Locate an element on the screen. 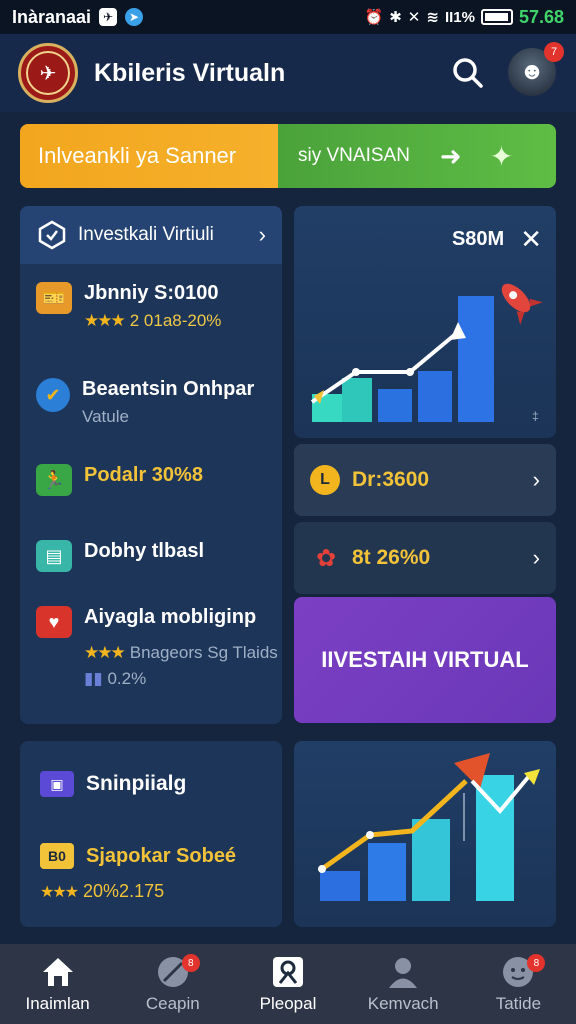  item-title: Jbnniy S:0100 is located at coordinates (151, 293).